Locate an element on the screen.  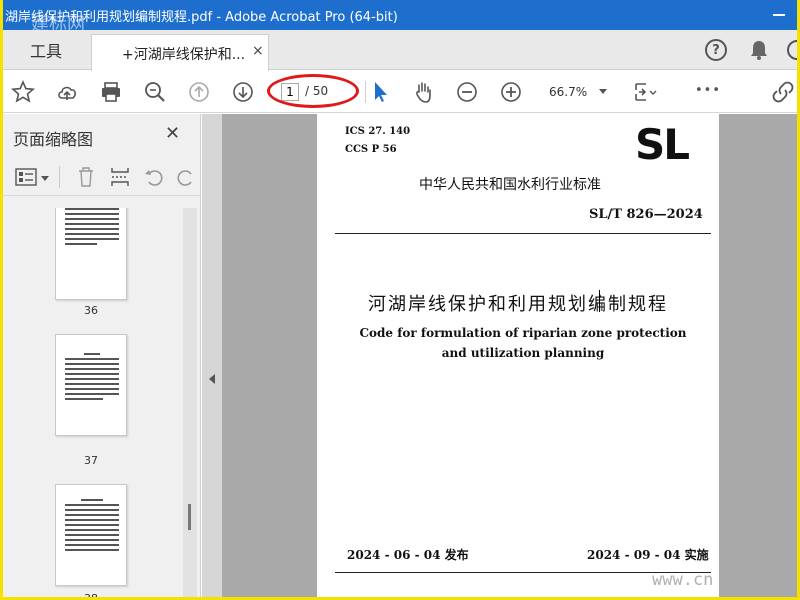
tab-bar: 工具 +河湖岸线保护和... × ? is located at coordinates (400, 50).